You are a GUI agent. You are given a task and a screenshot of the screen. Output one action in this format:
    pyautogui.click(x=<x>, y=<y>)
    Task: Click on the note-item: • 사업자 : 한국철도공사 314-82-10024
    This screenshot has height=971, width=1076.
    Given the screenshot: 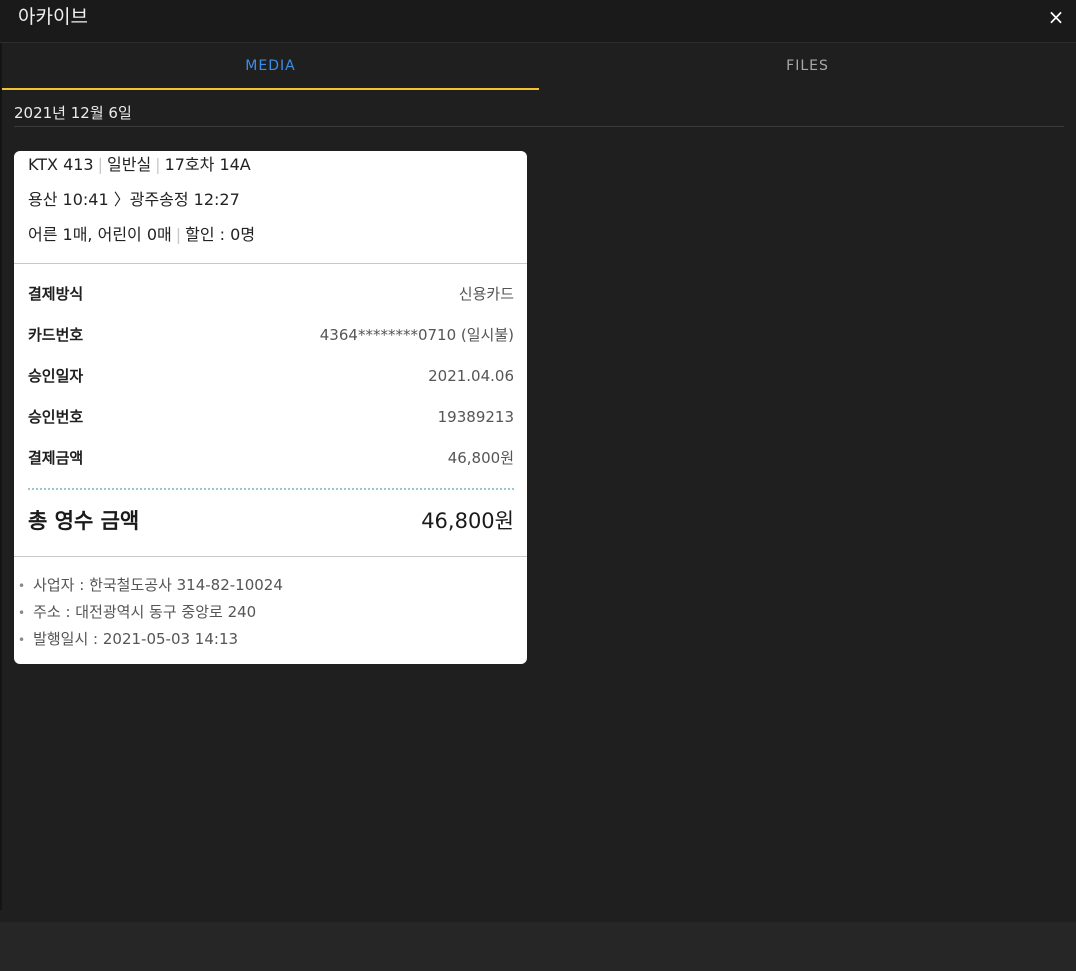 What is the action you would take?
    pyautogui.click(x=150, y=587)
    